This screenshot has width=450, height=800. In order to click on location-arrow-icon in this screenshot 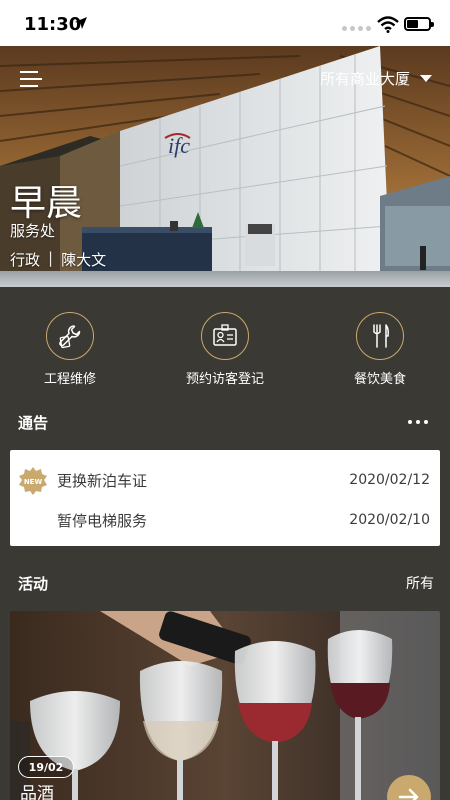, I will do `click(81, 23)`.